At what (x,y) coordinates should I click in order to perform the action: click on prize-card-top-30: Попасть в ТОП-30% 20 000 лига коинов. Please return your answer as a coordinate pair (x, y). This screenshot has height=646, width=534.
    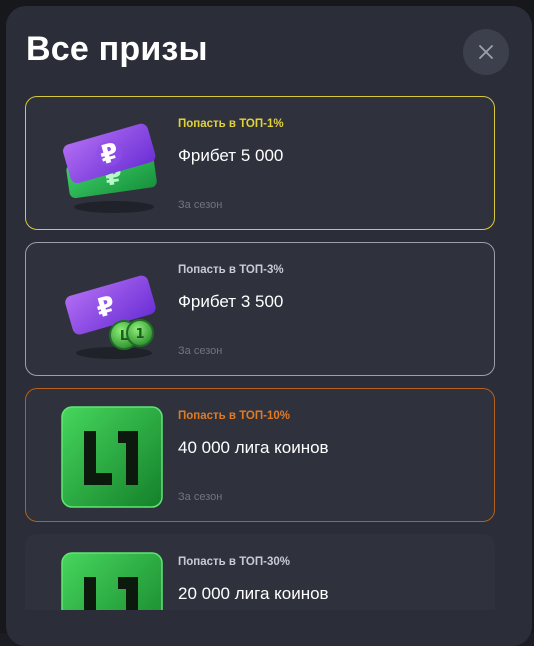
    Looking at the image, I should click on (260, 572).